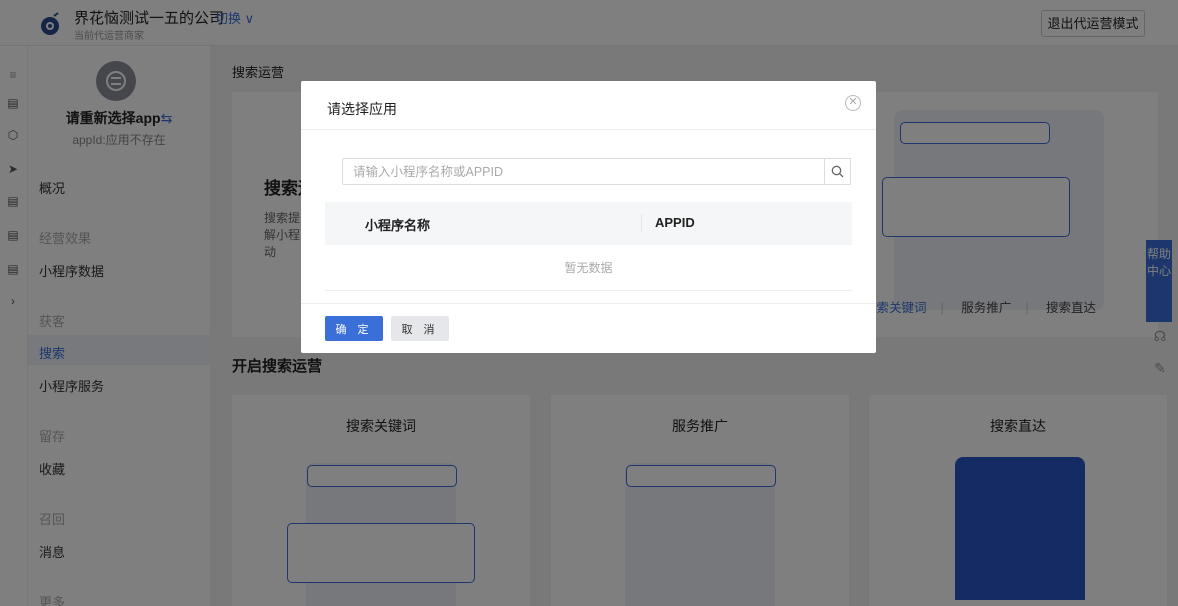  What do you see at coordinates (641, 223) in the screenshot?
I see `column-divider` at bounding box center [641, 223].